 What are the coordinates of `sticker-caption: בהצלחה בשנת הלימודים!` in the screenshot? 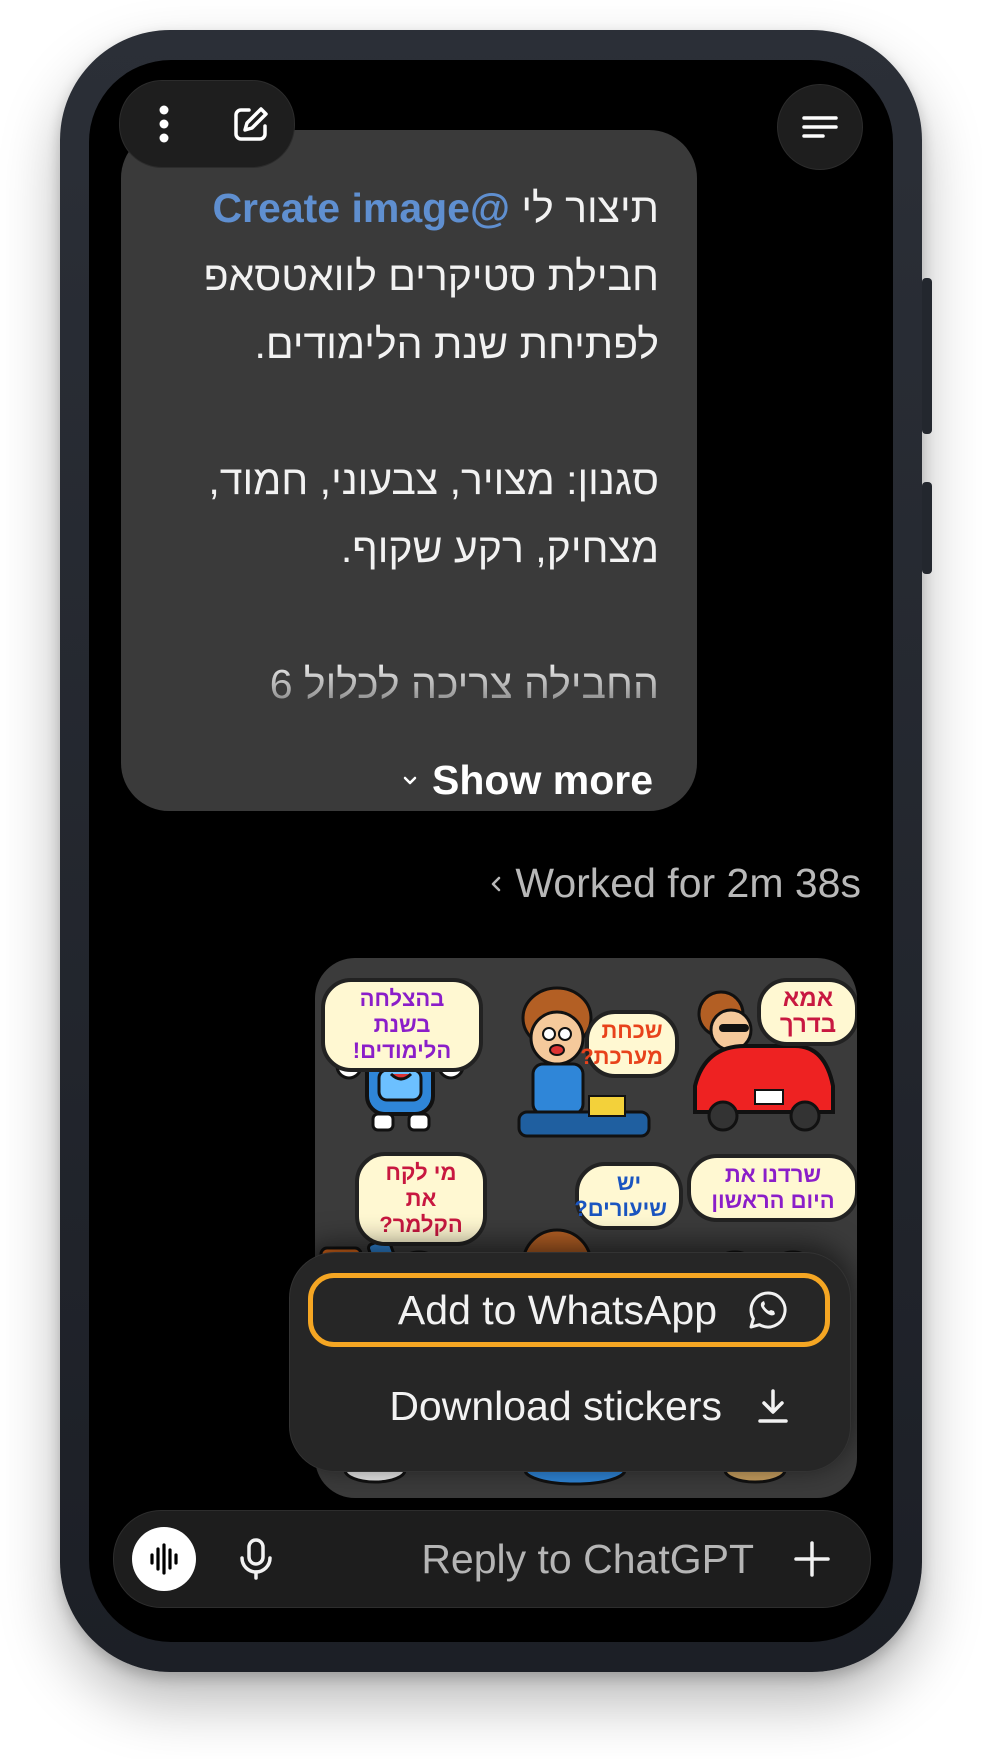 It's located at (402, 1025).